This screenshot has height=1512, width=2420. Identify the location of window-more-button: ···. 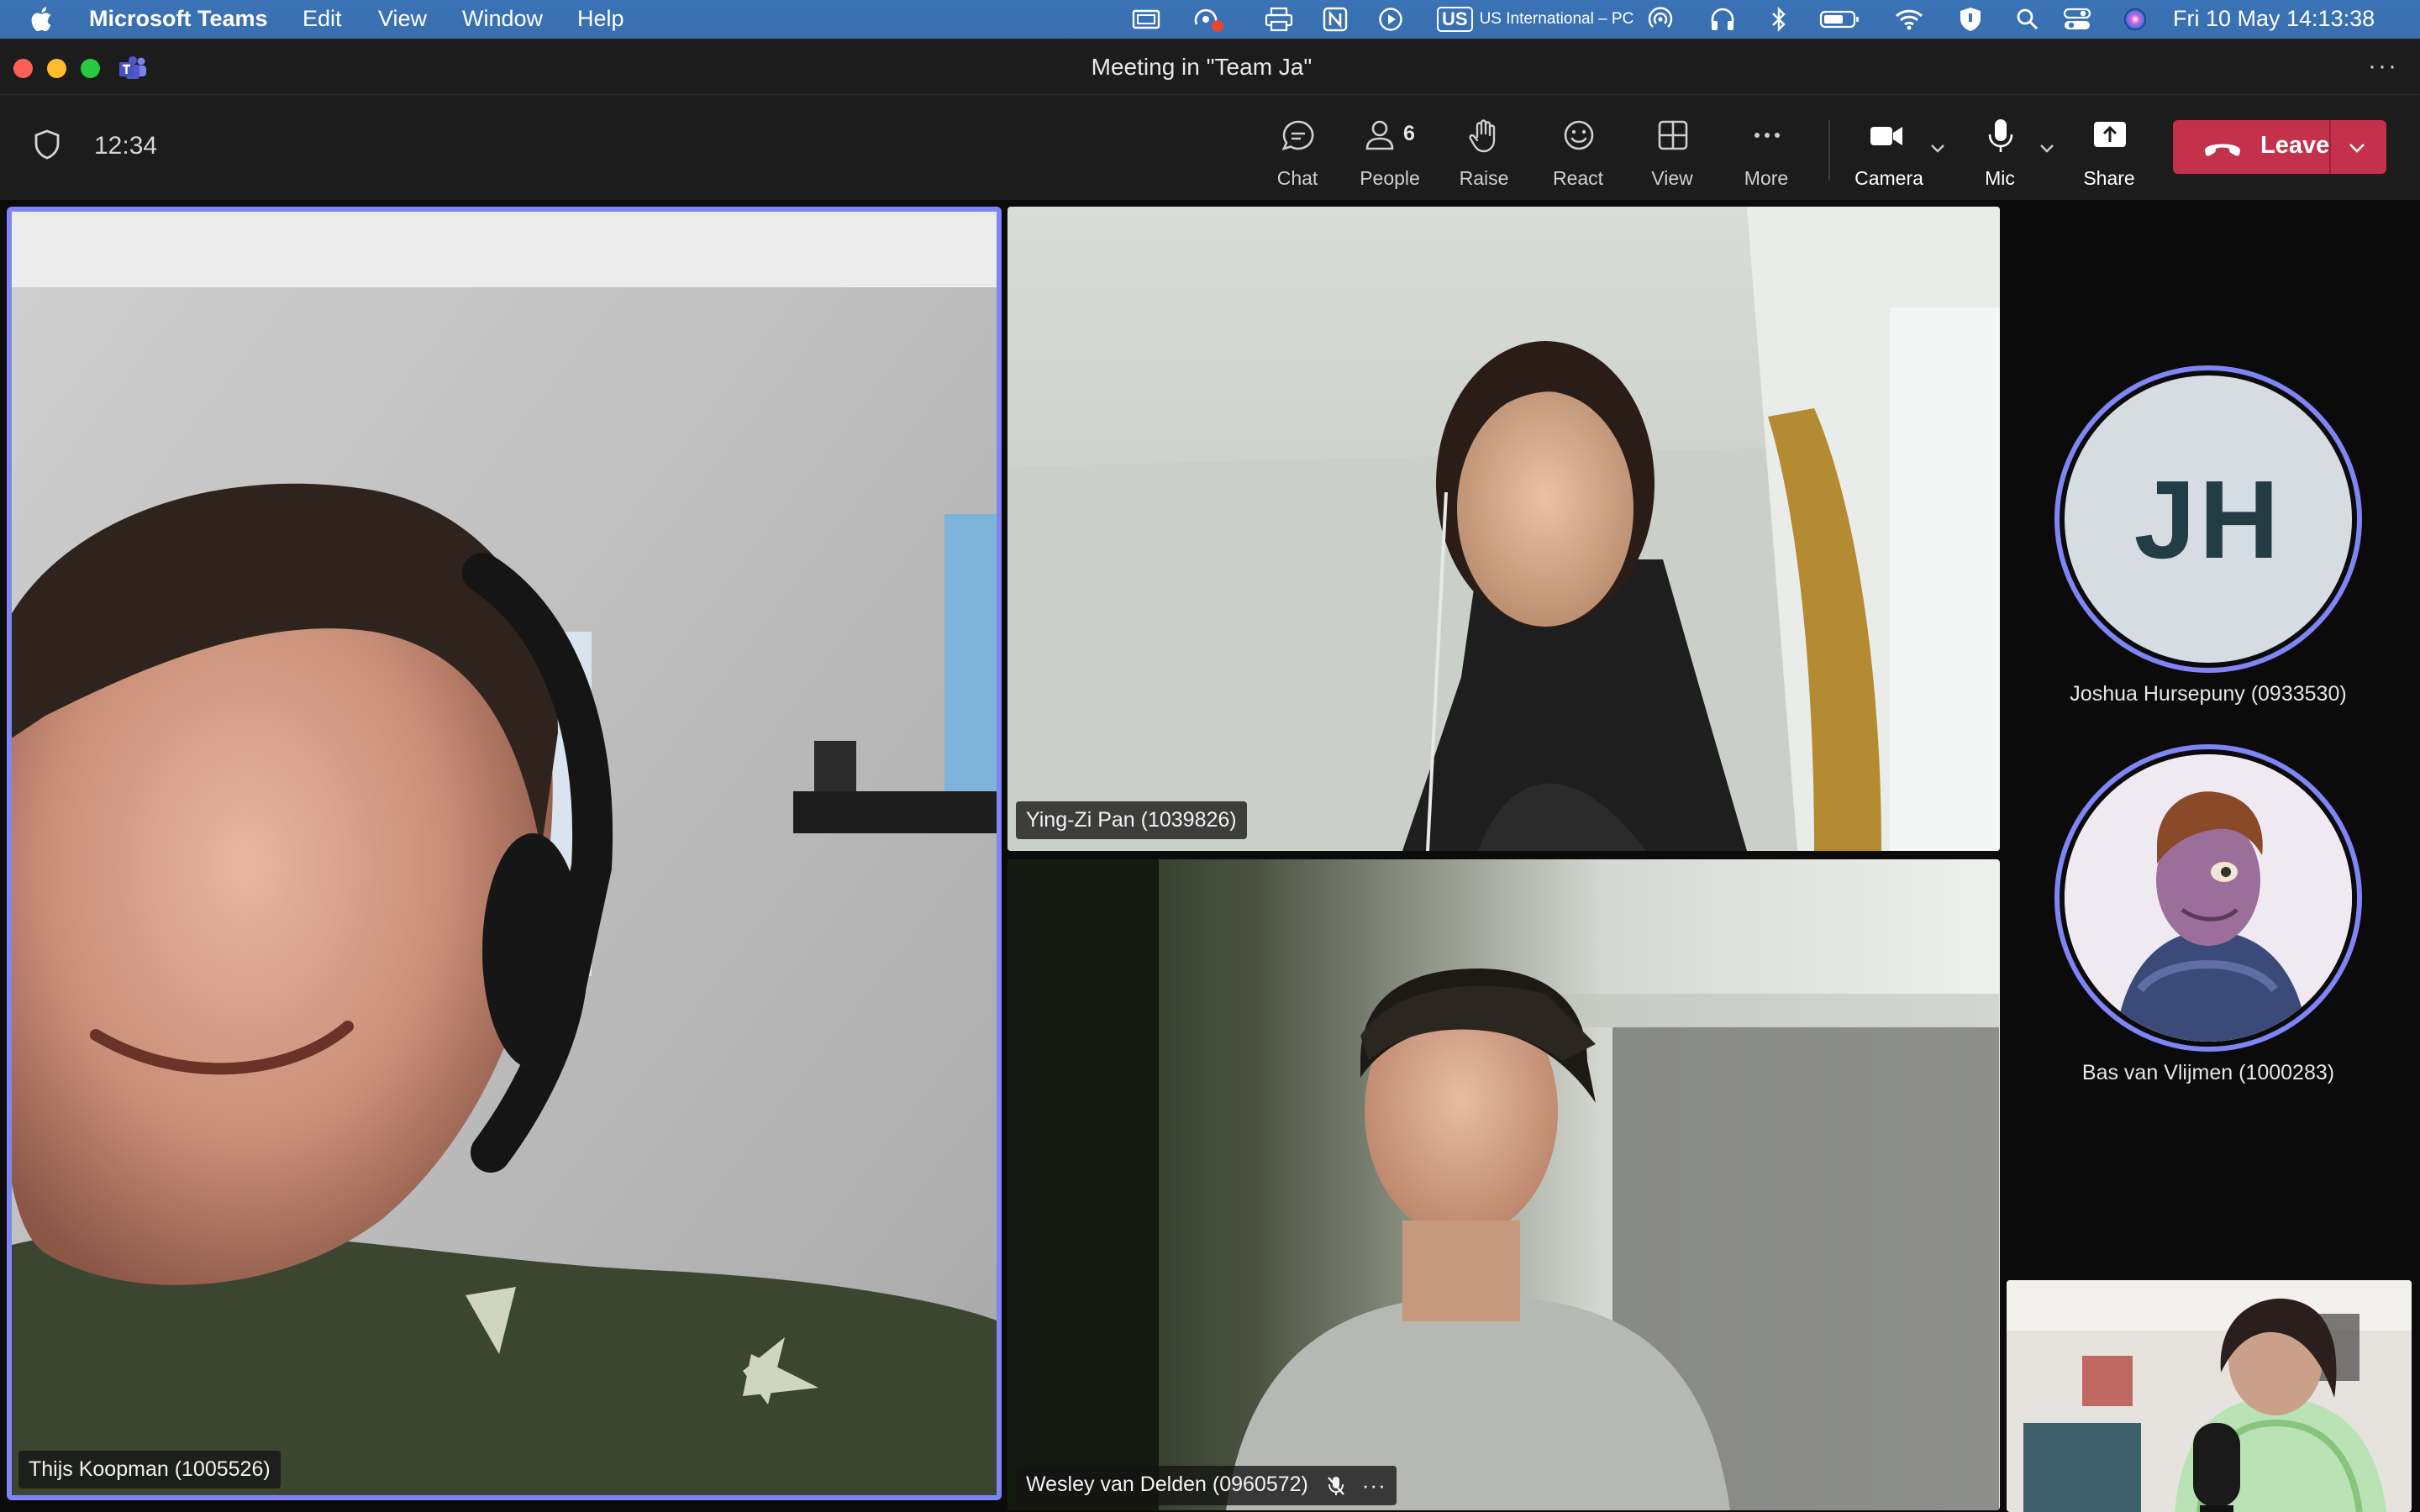
(2383, 66).